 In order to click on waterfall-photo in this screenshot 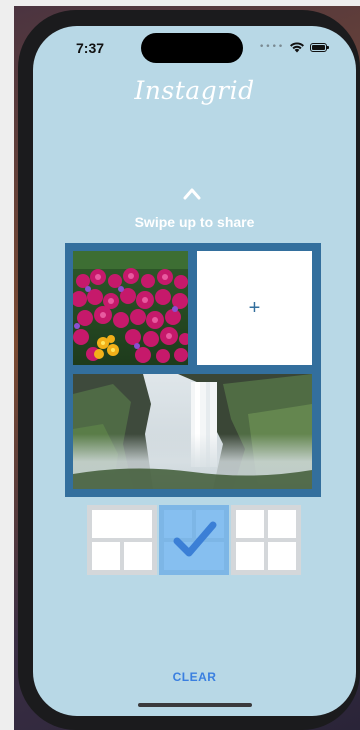, I will do `click(192, 431)`.